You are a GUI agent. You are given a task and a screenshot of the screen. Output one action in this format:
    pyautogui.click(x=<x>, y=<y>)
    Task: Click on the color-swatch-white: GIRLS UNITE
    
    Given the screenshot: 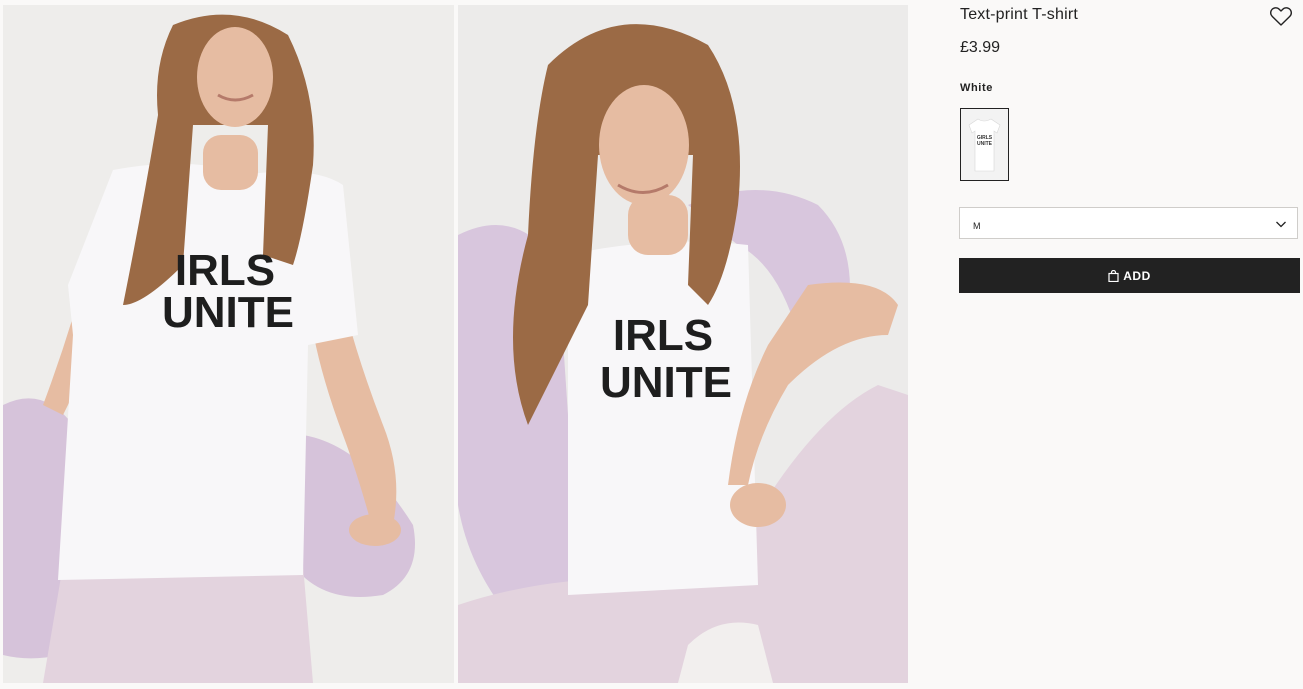 What is the action you would take?
    pyautogui.click(x=984, y=144)
    